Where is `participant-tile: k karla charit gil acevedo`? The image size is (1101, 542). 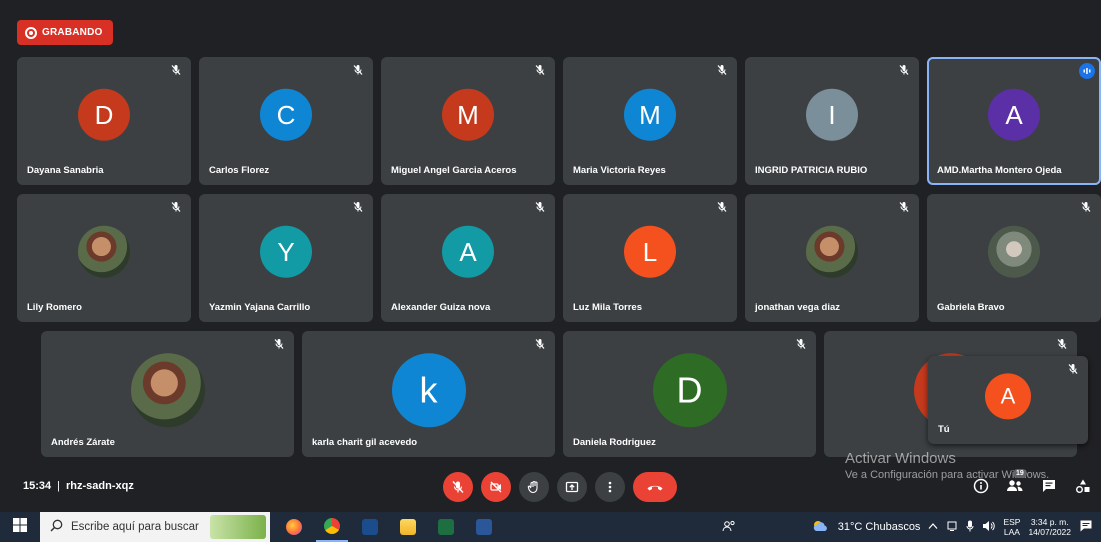 participant-tile: k karla charit gil acevedo is located at coordinates (428, 394).